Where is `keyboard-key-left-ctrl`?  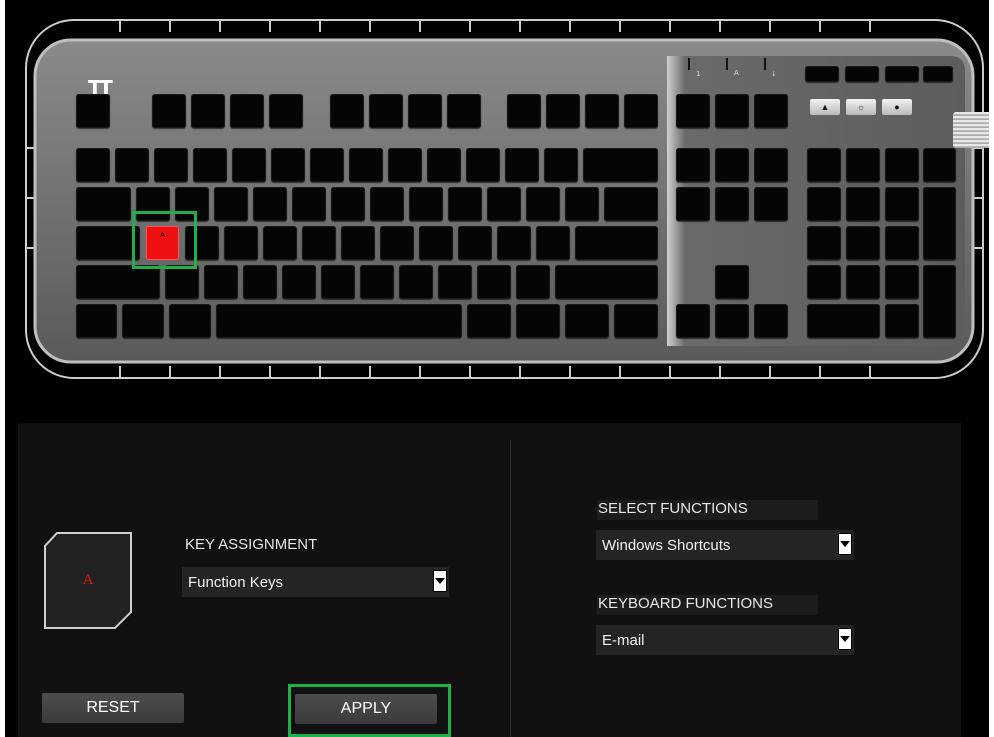 keyboard-key-left-ctrl is located at coordinates (96, 321).